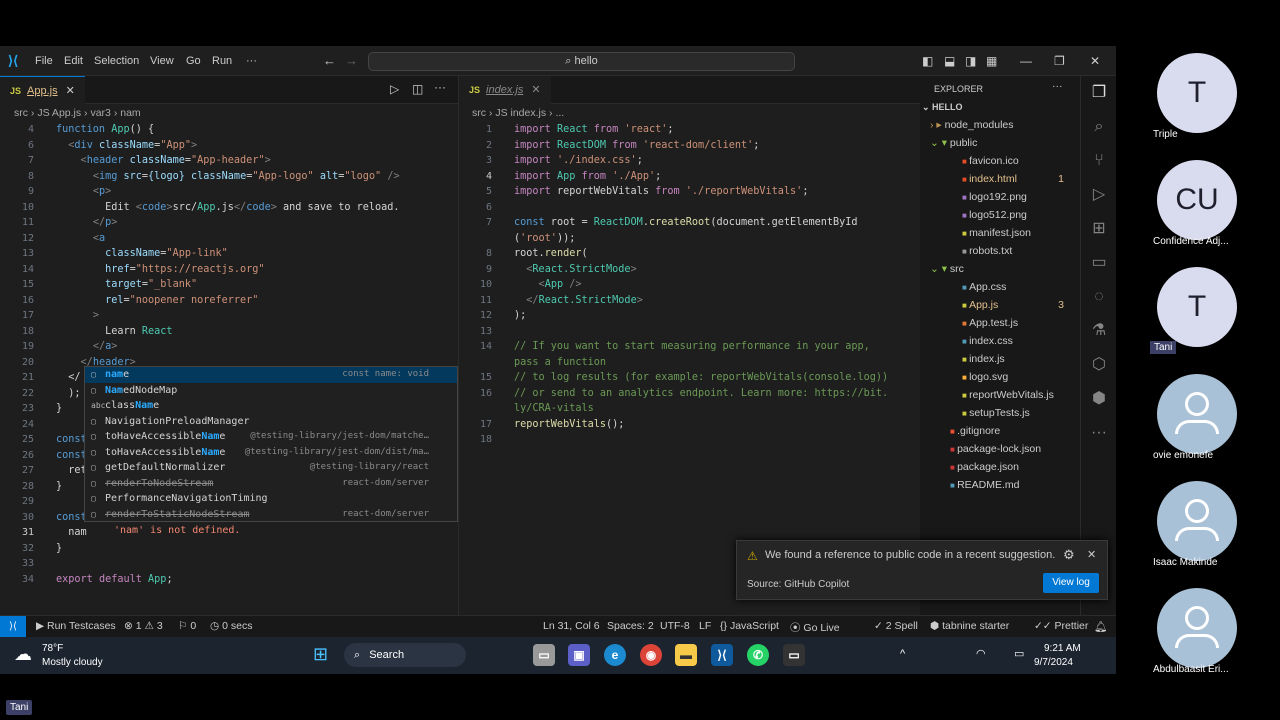  What do you see at coordinates (1026, 61) in the screenshot?
I see `minimize-icon: —` at bounding box center [1026, 61].